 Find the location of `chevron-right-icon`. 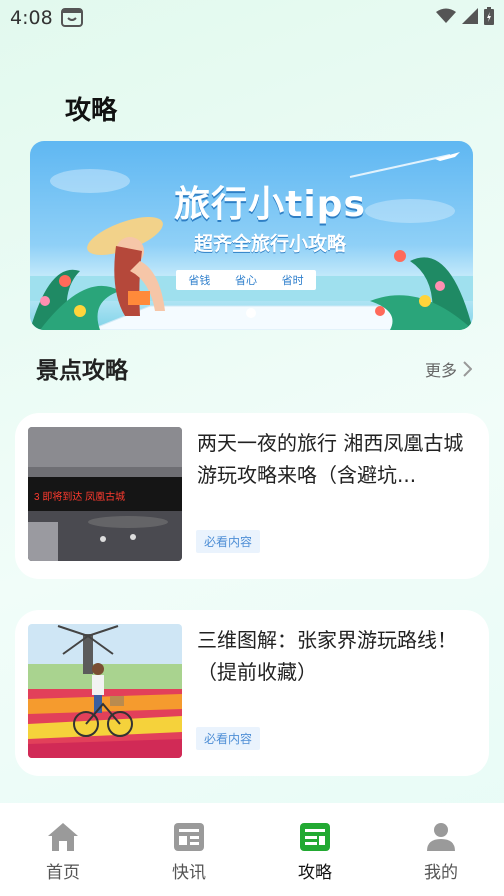

chevron-right-icon is located at coordinates (467, 369).